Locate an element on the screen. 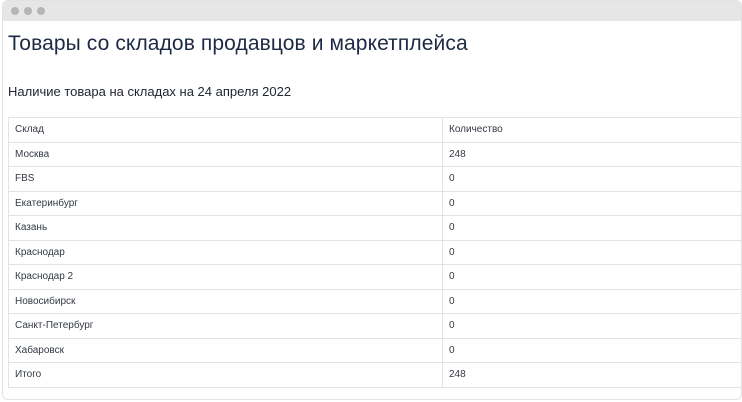 The width and height of the screenshot is (742, 402). table-row: Казань 0 is located at coordinates (374, 228).